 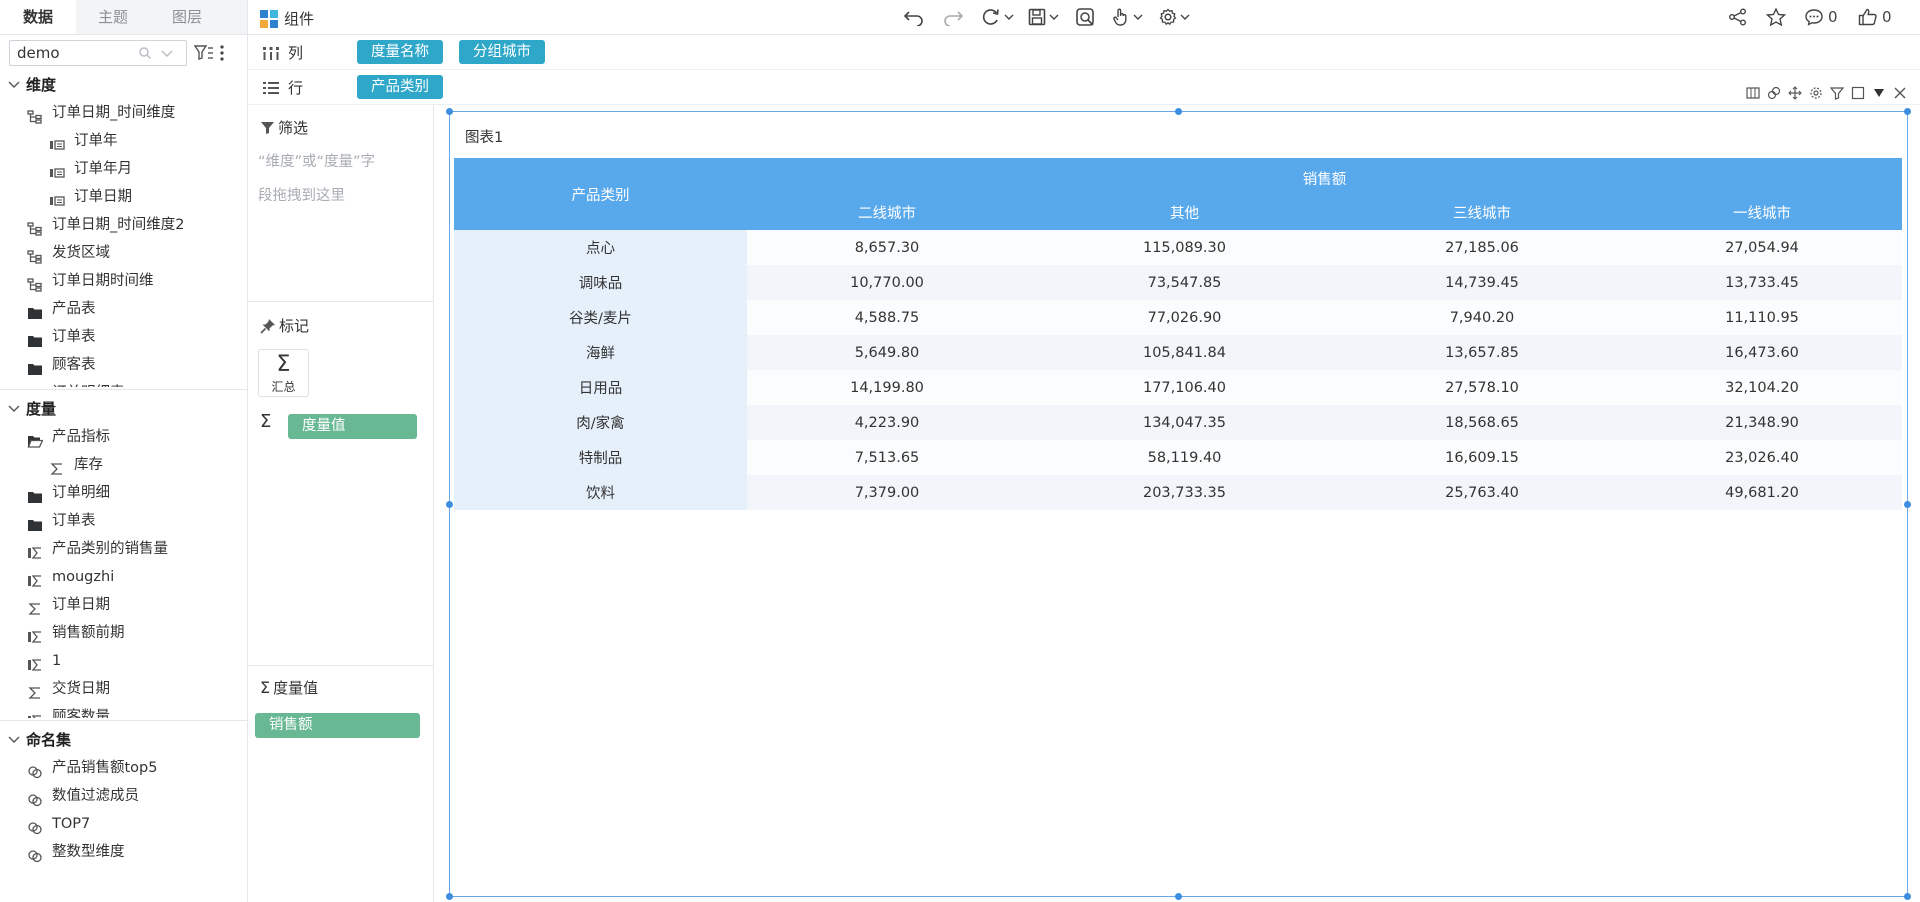 I want to click on dimensions-header: 维度, so click(x=123, y=85).